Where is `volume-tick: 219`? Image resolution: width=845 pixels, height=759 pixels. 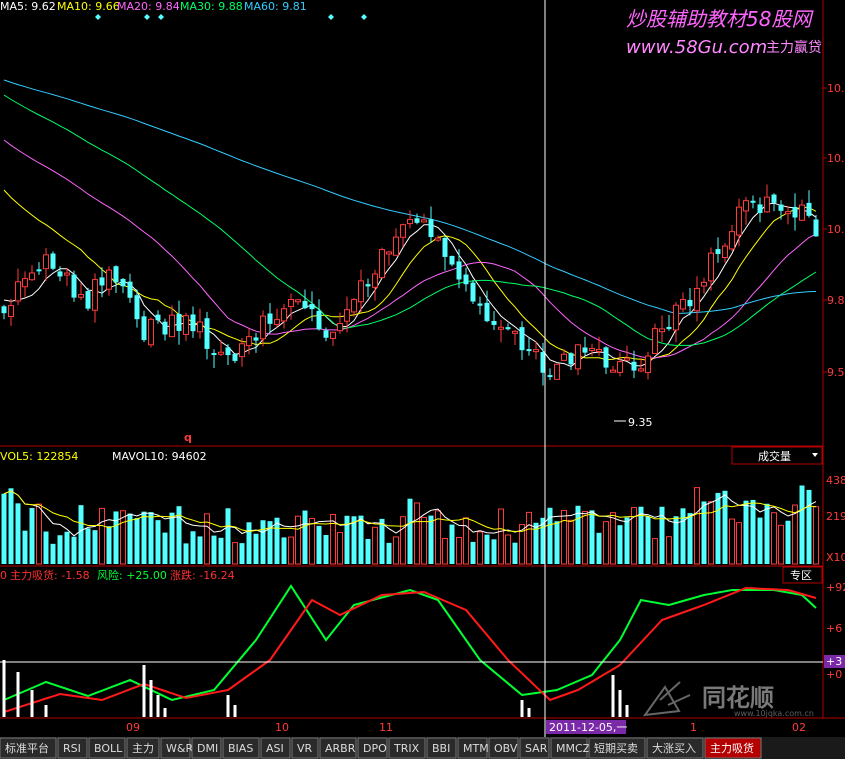 volume-tick: 219 is located at coordinates (835, 516).